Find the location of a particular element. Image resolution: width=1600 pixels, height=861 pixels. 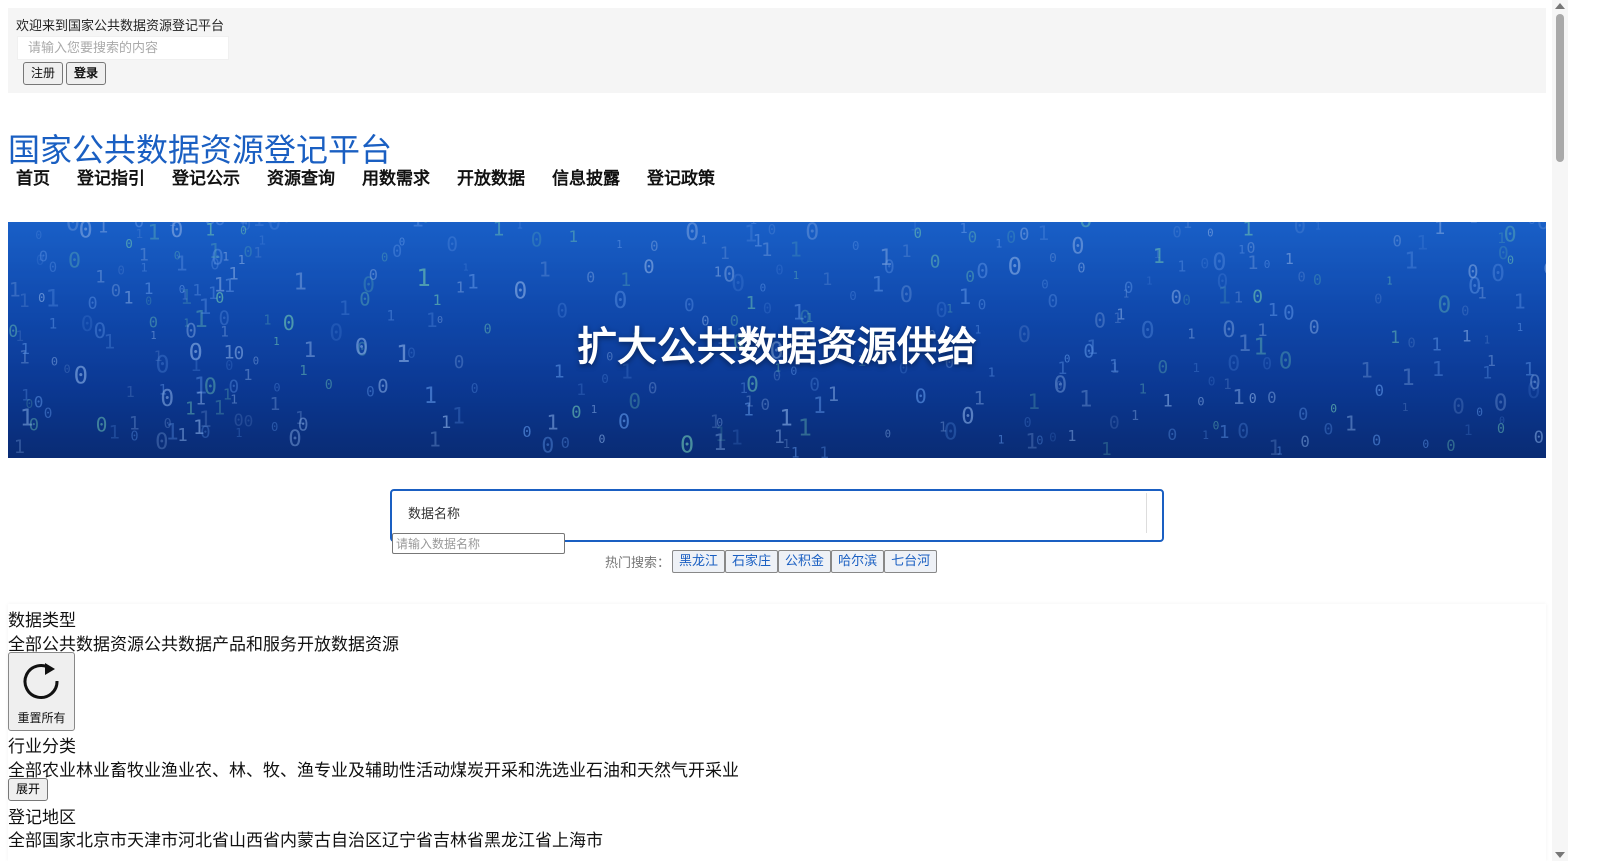

nav-item-disclosure: 信息披露 is located at coordinates (586, 179).